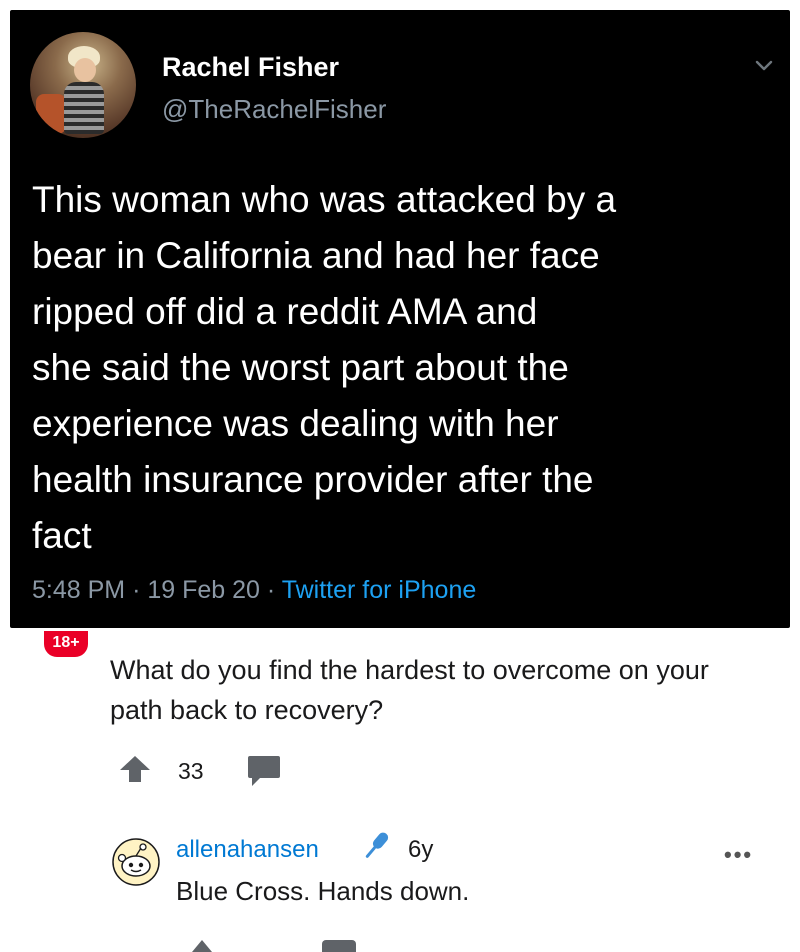 The height and width of the screenshot is (952, 800). Describe the element at coordinates (191, 771) in the screenshot. I see `vote-count: 33` at that location.